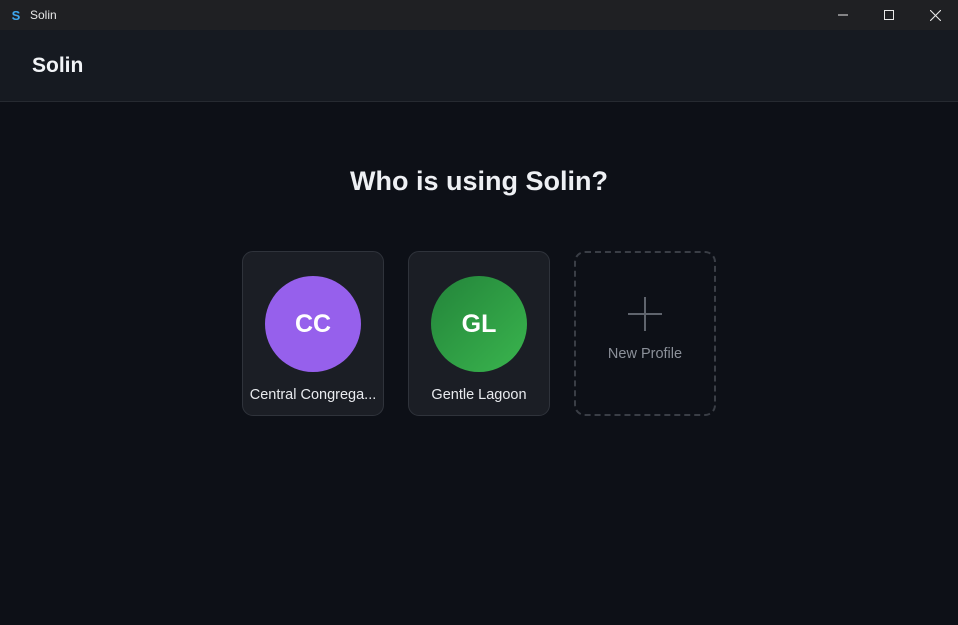  I want to click on close-icon, so click(935, 15).